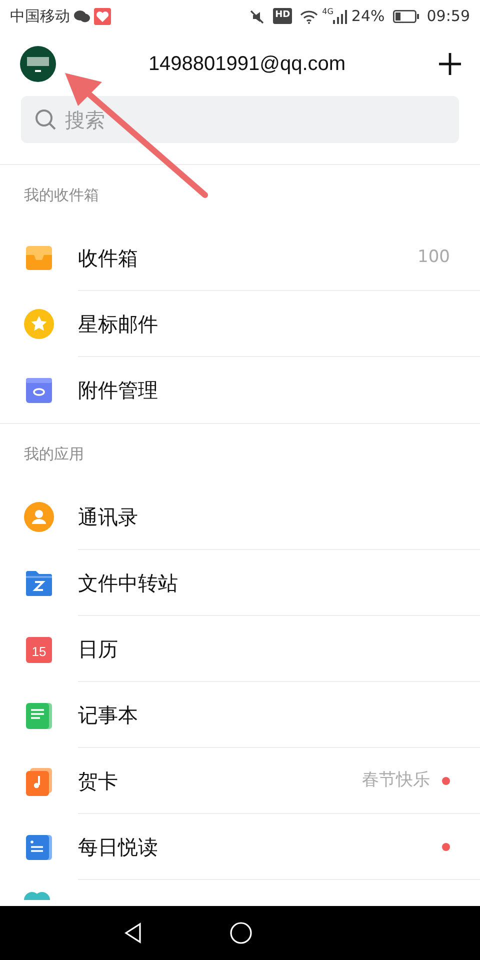 This screenshot has width=480, height=960. What do you see at coordinates (102, 17) in the screenshot?
I see `heart-app-icon` at bounding box center [102, 17].